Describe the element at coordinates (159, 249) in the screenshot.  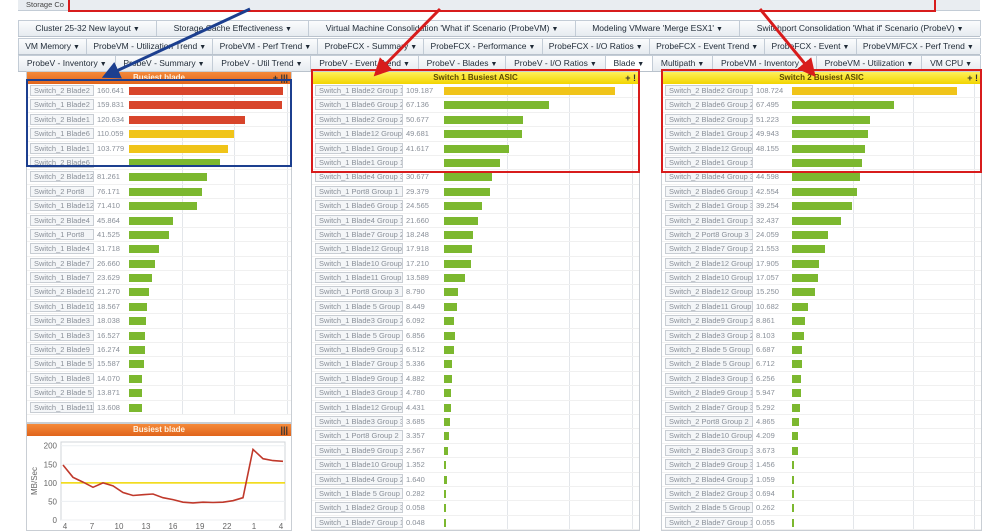
I see `list-item: Switch_1 Blade4 31.718` at that location.